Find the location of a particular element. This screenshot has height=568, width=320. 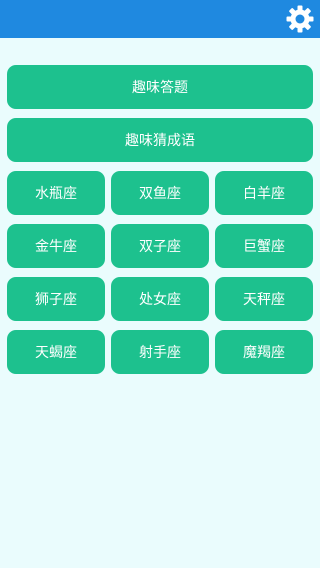

top-app-bar is located at coordinates (160, 19).